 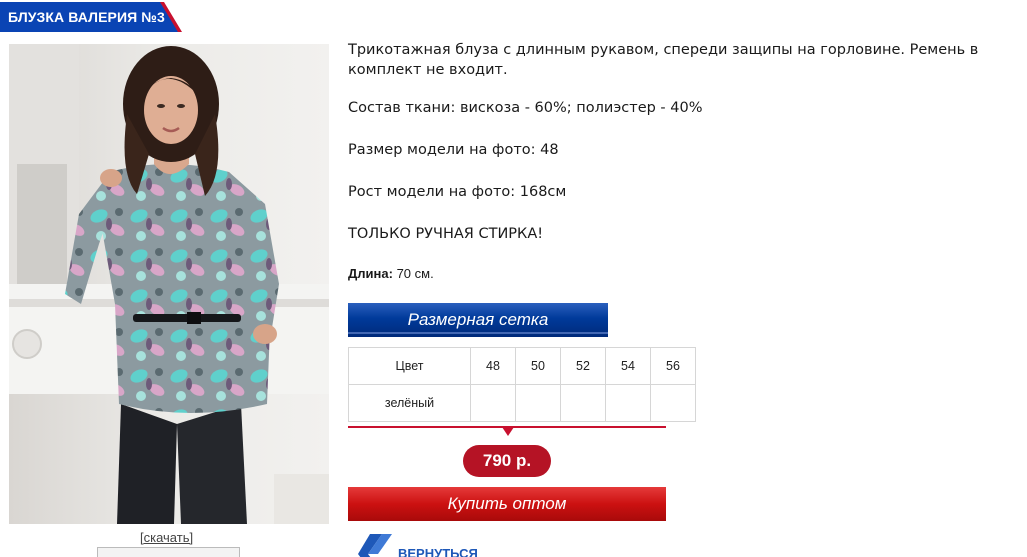 What do you see at coordinates (583, 366) in the screenshot?
I see `size-header-52: 52` at bounding box center [583, 366].